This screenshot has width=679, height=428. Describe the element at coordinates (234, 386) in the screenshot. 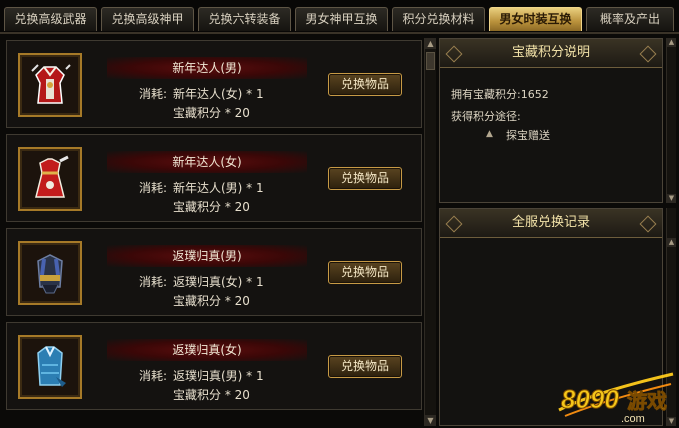

I see `item-cost: 消耗: 返璞归真(男) * 1 宝藏积分 * 20` at that location.